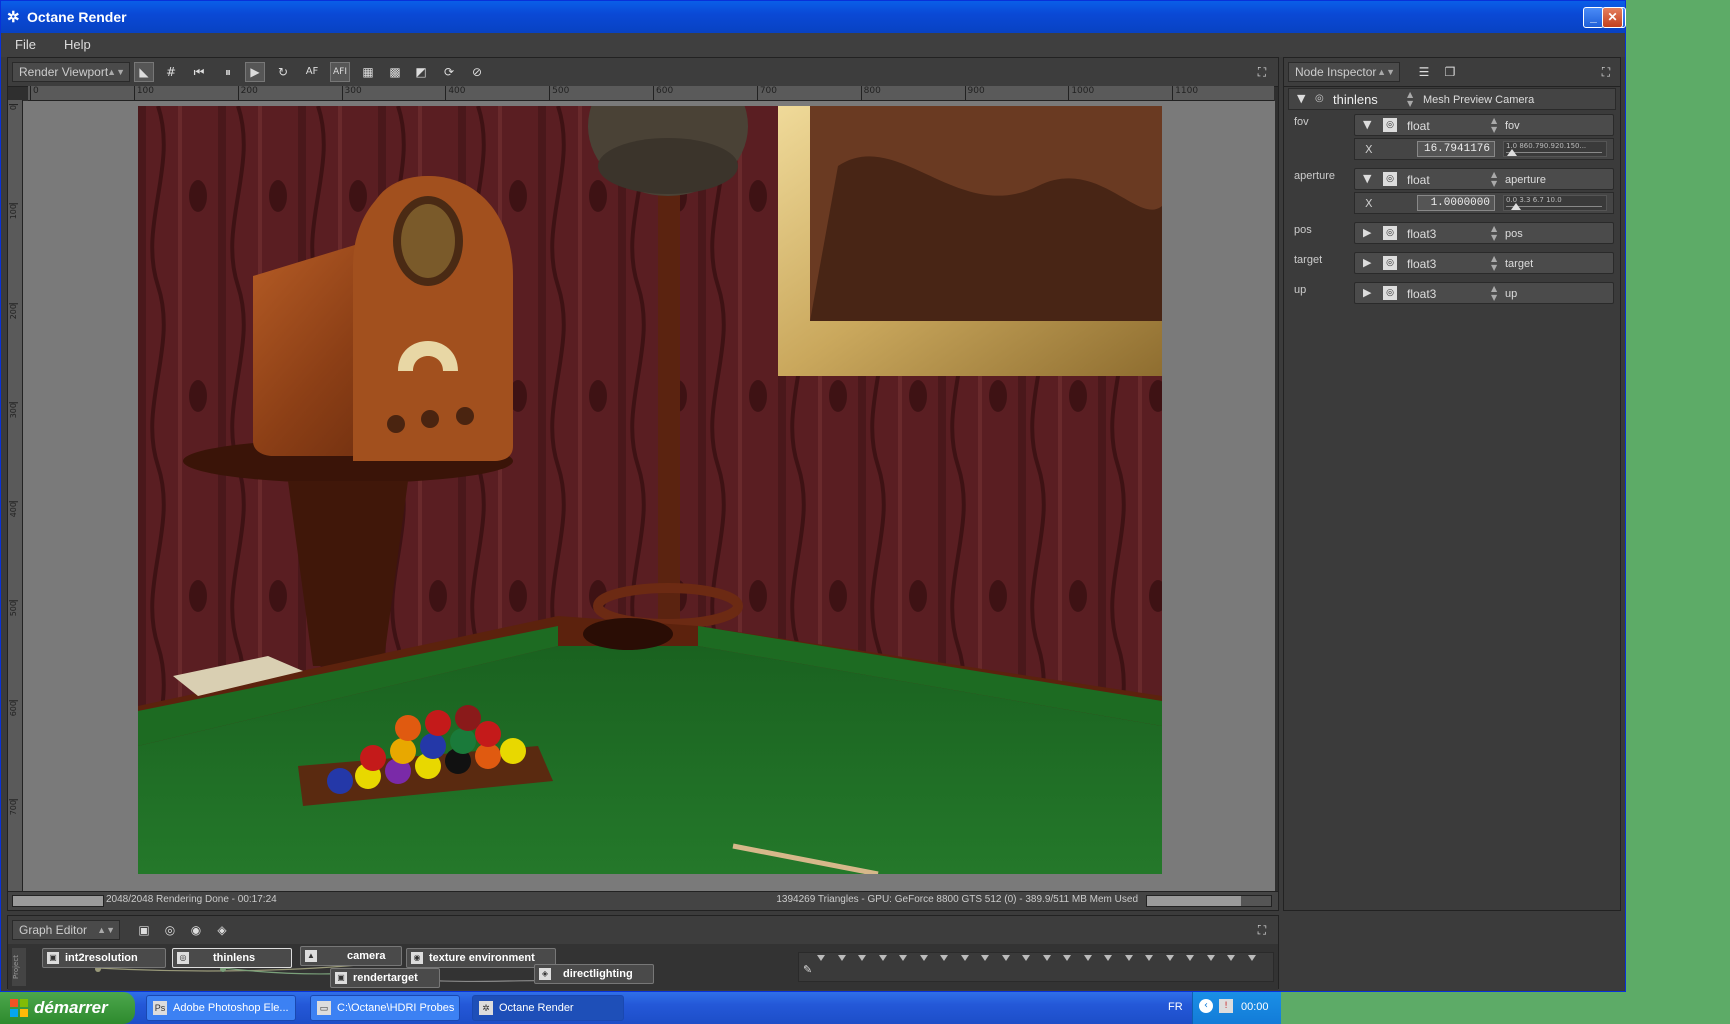 The image size is (1730, 1024). Describe the element at coordinates (1036, 967) in the screenshot. I see `graph-timeline-strip: ✎` at that location.